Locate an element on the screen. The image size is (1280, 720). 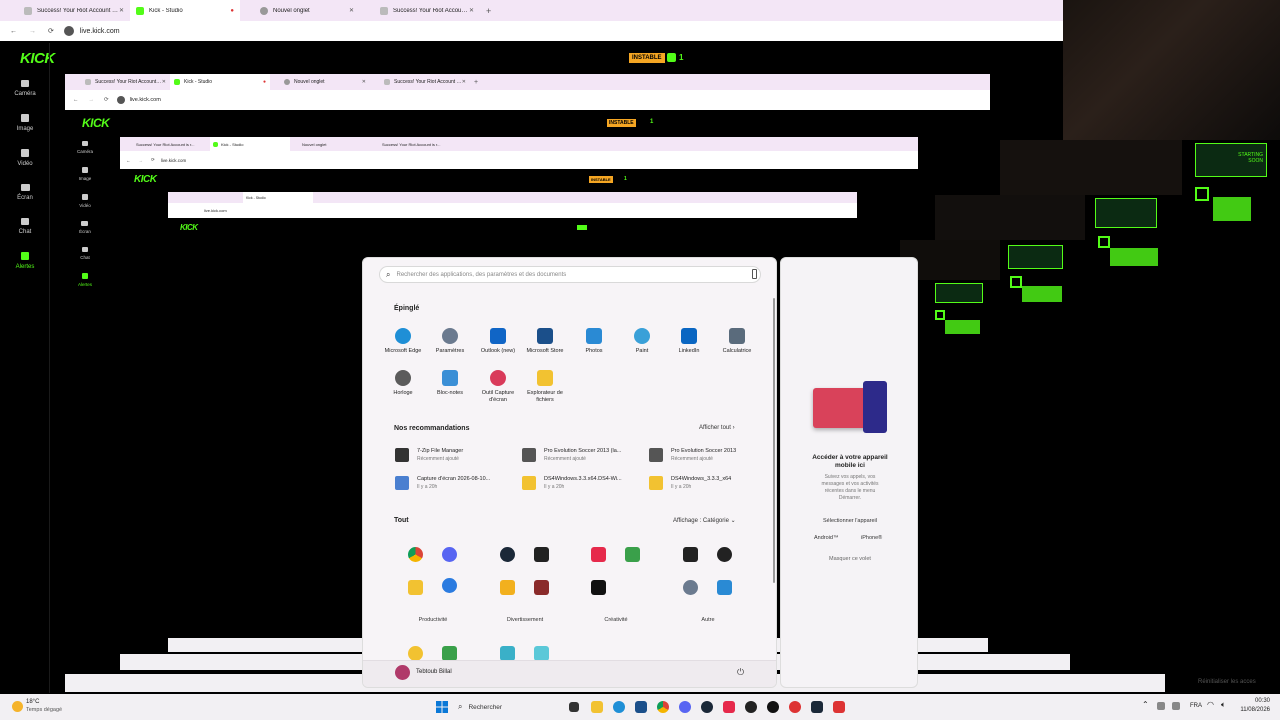
volume-icon: 🔈︎ is located at coordinates (1223, 705).